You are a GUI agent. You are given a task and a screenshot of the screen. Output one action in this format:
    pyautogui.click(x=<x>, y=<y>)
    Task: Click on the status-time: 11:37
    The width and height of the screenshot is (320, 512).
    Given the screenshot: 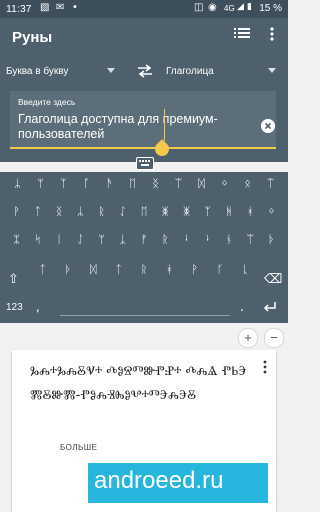 What is the action you would take?
    pyautogui.click(x=19, y=9)
    